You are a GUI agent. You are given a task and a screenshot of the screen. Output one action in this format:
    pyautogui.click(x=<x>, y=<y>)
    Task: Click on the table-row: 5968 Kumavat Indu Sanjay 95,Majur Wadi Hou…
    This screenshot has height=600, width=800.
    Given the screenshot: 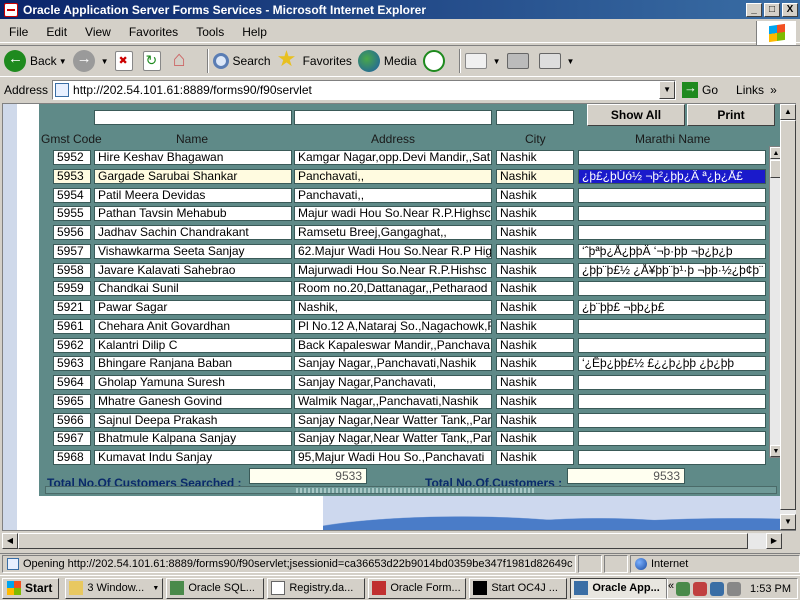 What is the action you would take?
    pyautogui.click(x=404, y=457)
    